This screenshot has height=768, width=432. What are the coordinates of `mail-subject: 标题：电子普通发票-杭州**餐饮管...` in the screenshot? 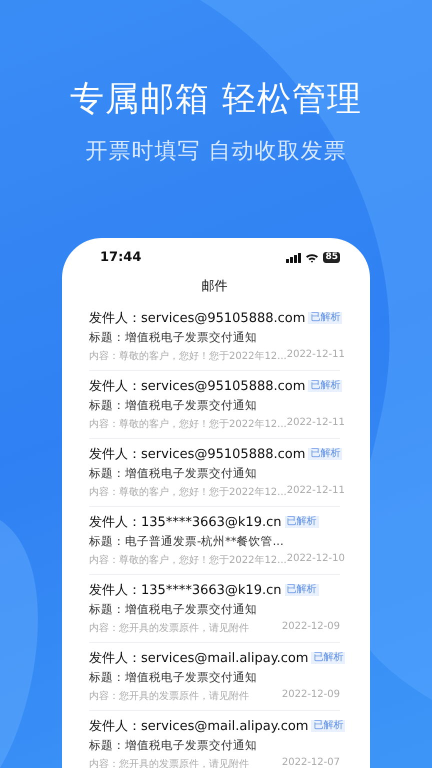 It's located at (187, 541).